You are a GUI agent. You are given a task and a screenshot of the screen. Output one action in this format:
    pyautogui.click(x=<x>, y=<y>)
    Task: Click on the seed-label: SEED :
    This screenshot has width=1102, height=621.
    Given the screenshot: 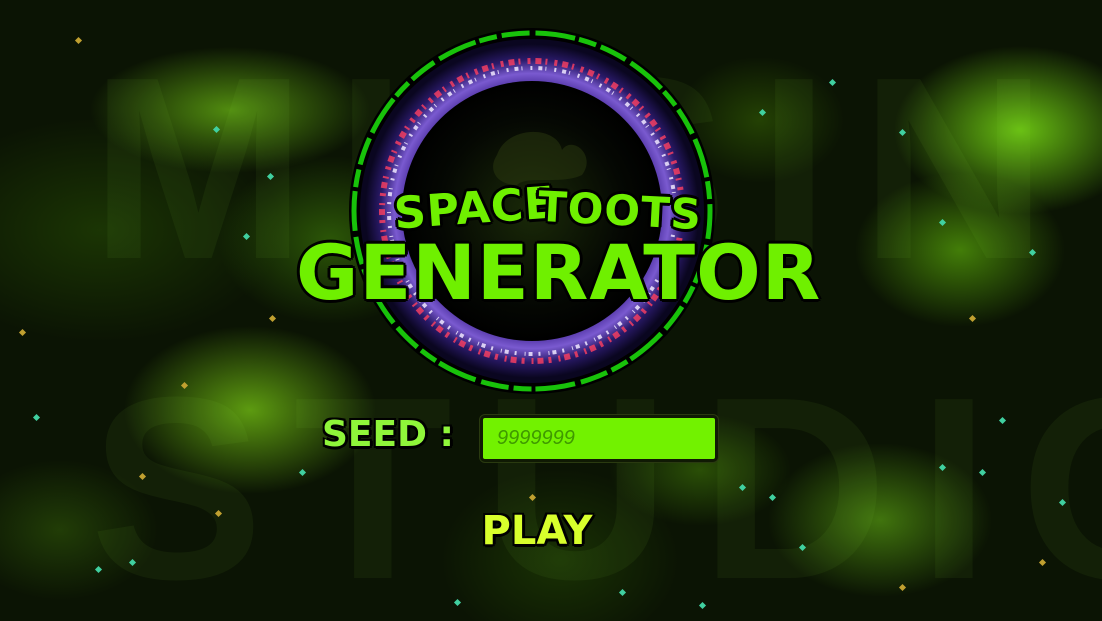 What is the action you would take?
    pyautogui.click(x=388, y=434)
    